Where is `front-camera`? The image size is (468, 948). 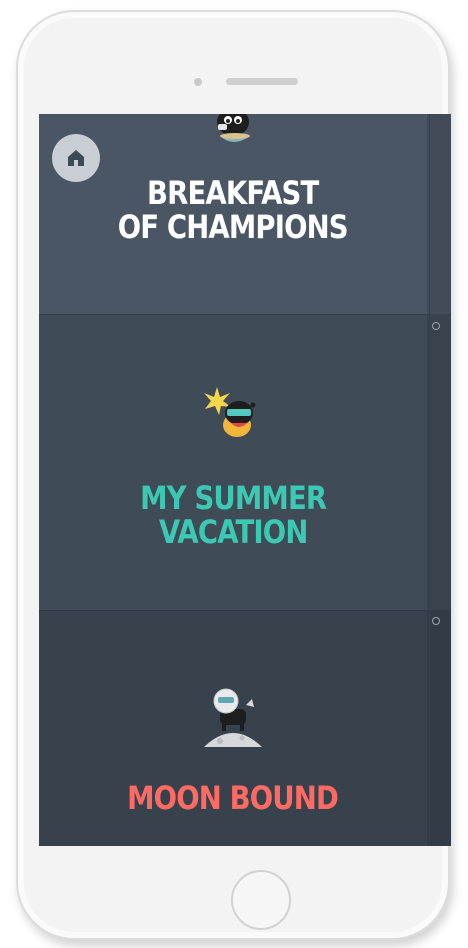 front-camera is located at coordinates (198, 82).